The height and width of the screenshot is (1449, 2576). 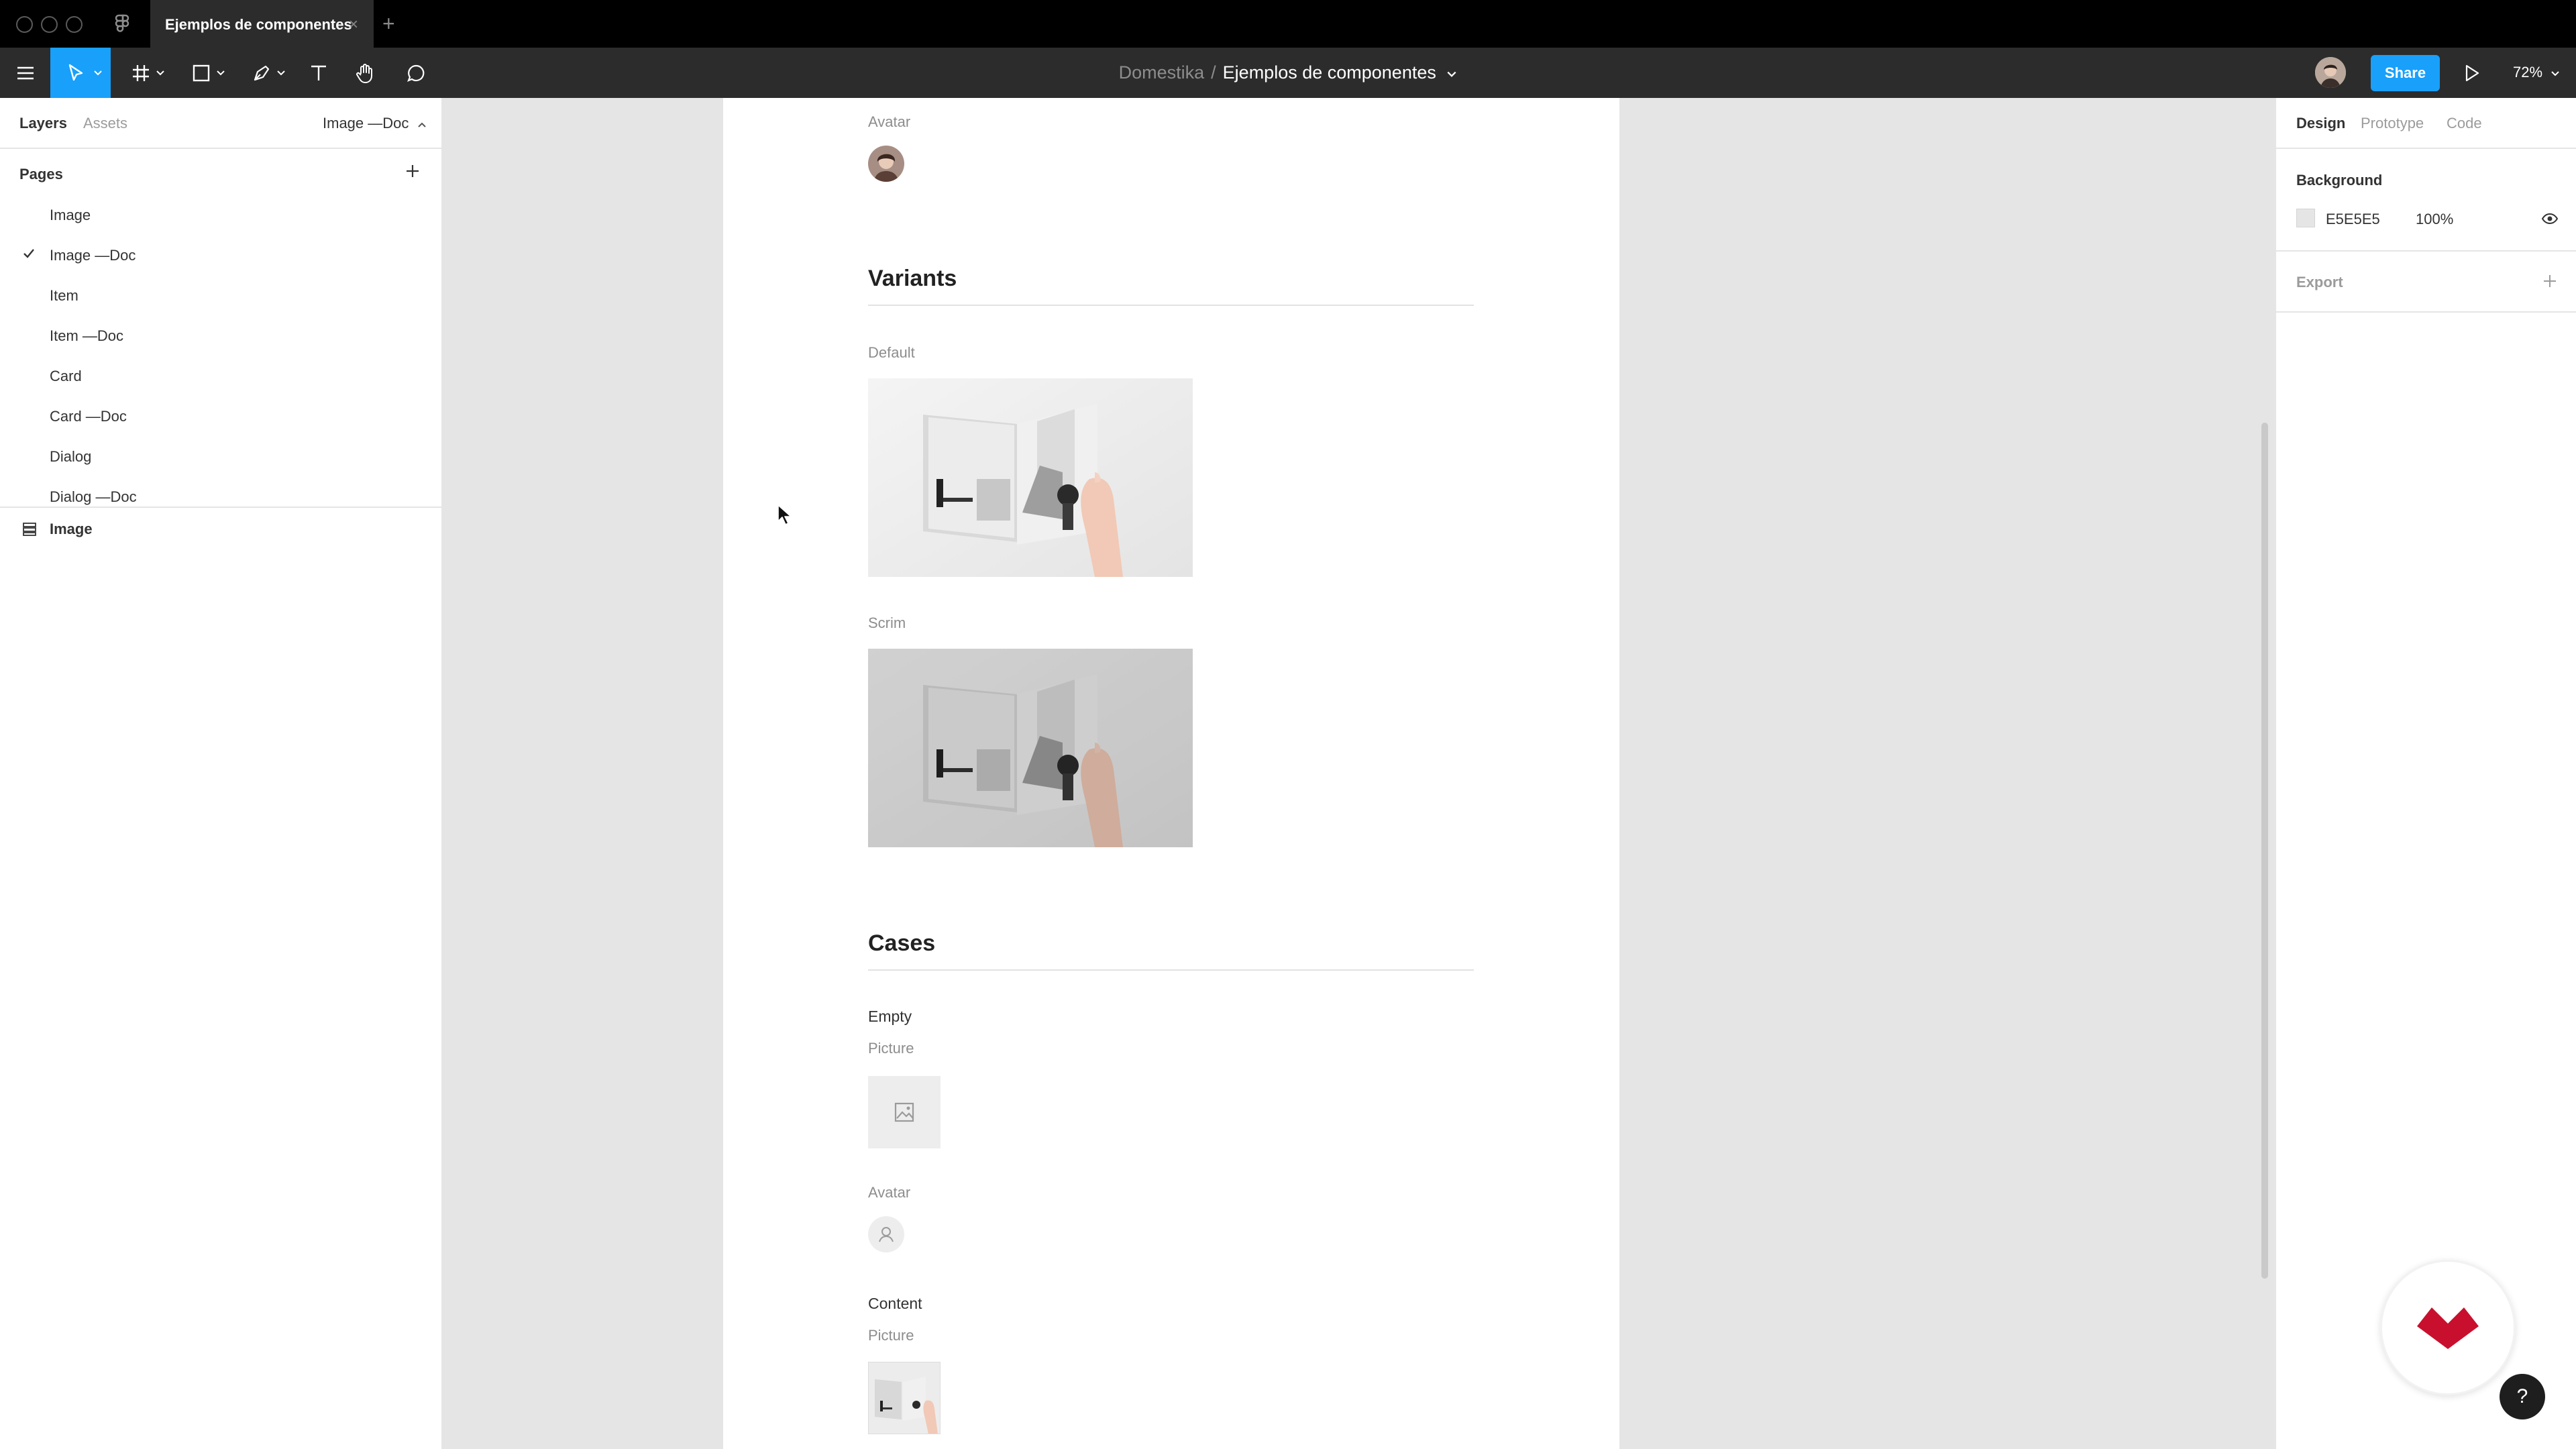 I want to click on page-item-label: Image —Doc, so click(x=93, y=255).